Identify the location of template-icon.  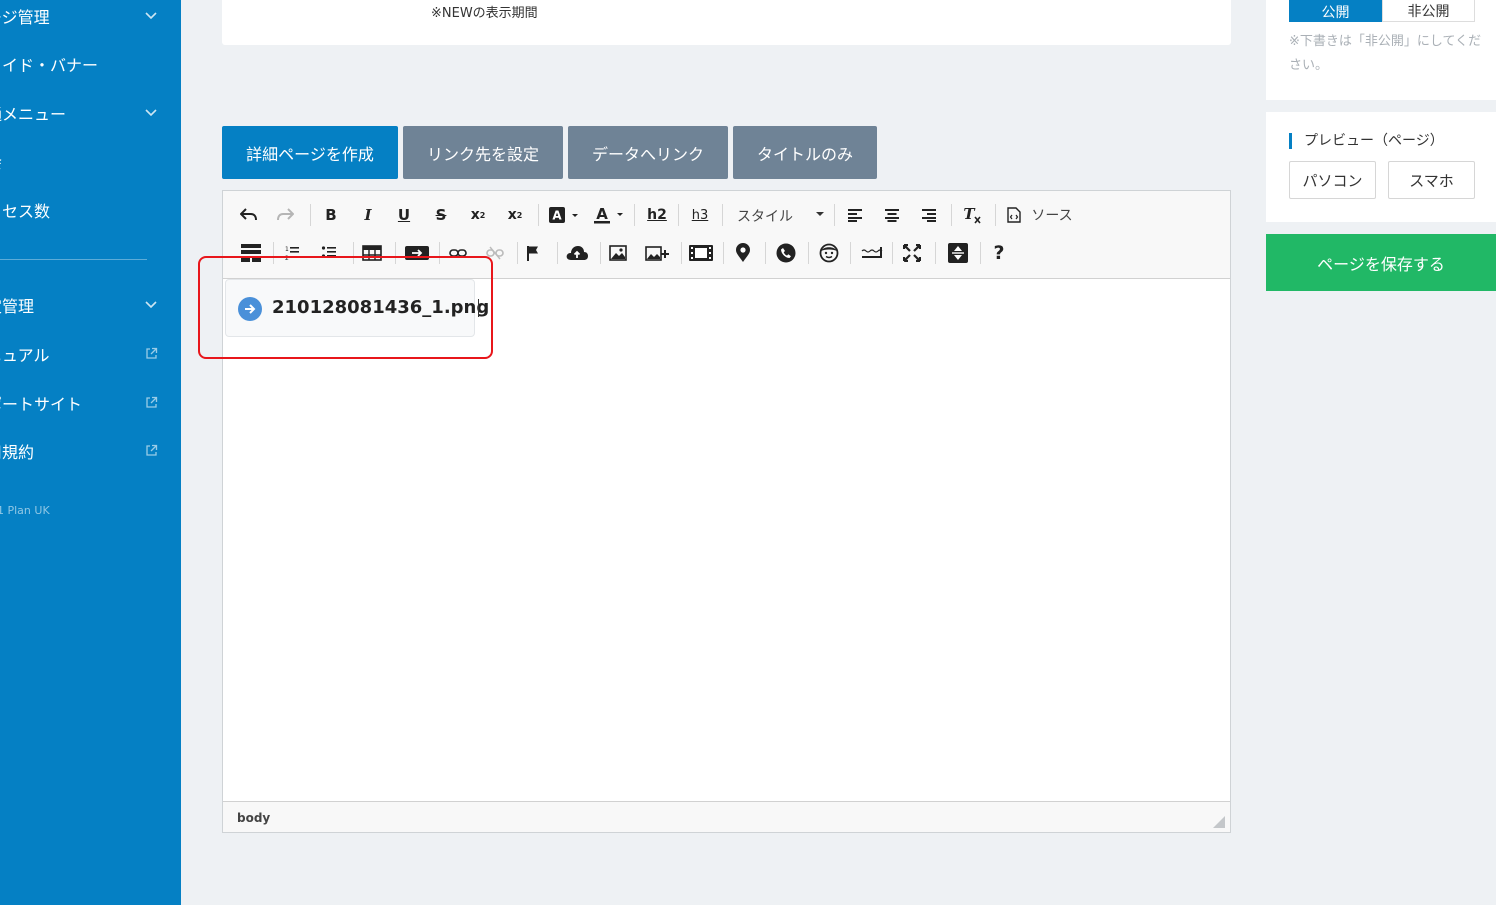
(251, 253).